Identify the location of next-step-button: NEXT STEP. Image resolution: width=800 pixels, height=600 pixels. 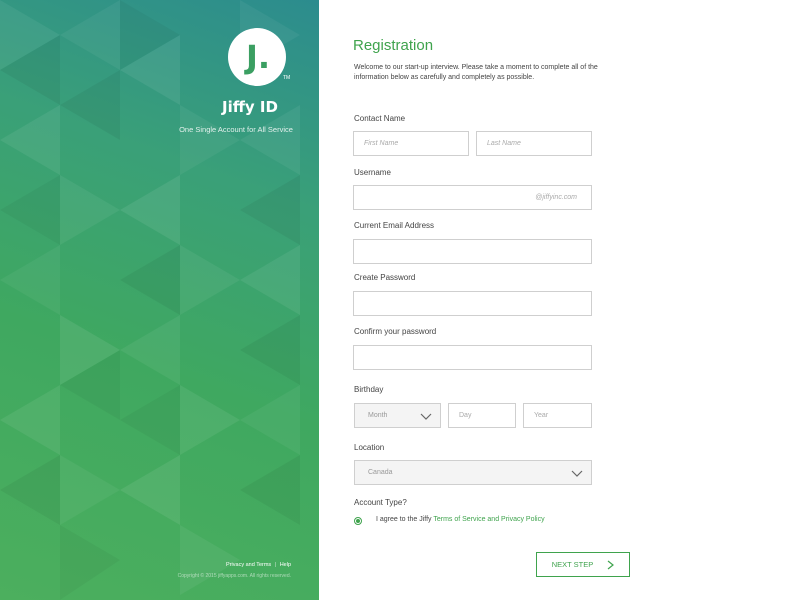
(583, 564).